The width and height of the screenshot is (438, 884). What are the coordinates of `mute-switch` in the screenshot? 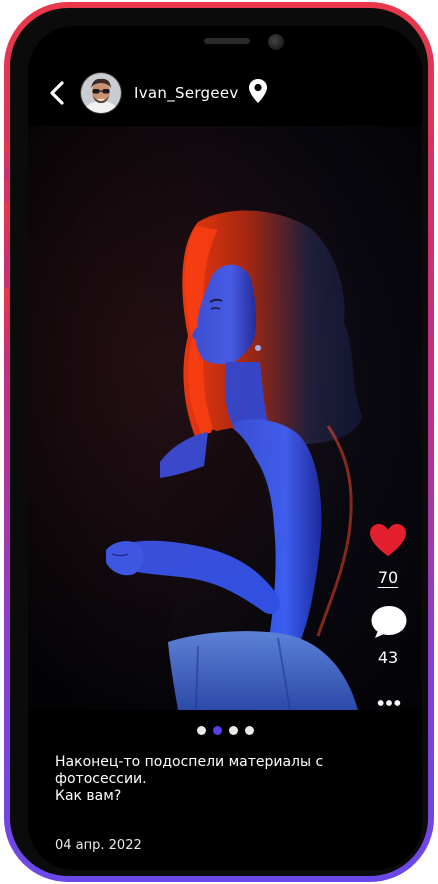 It's located at (6, 160).